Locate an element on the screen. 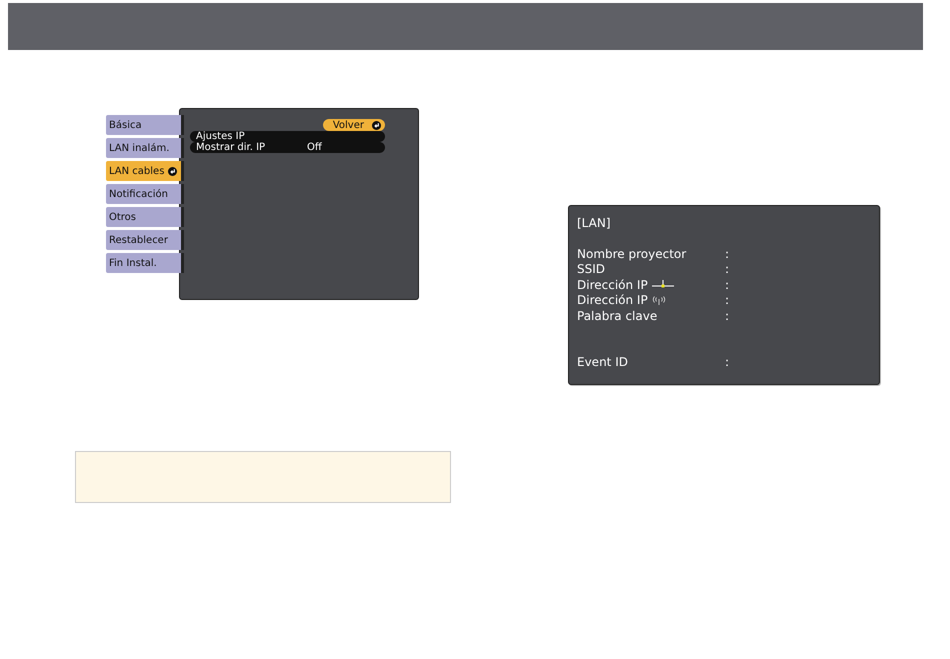 The image size is (950, 659). screen-title: [LAN] is located at coordinates (594, 223).